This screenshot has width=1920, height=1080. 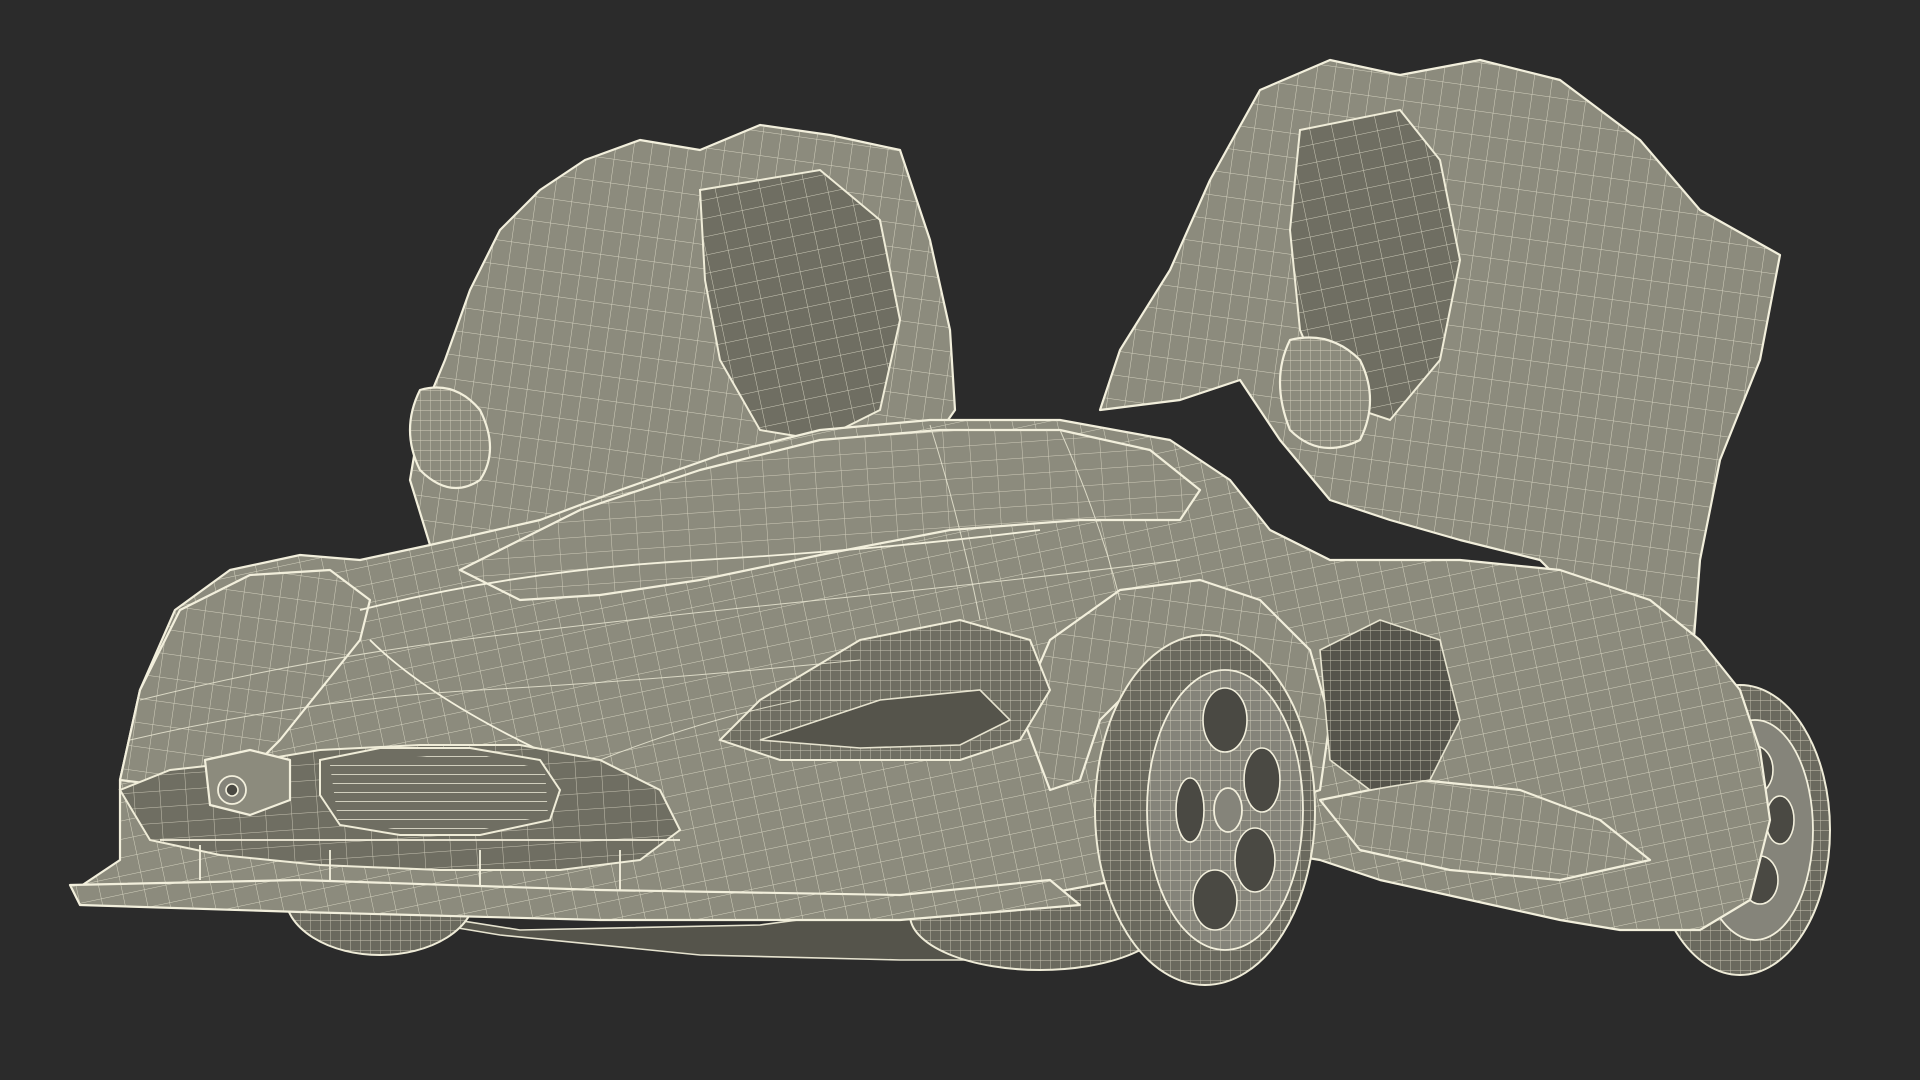 I want to click on front-right-wheel, so click(x=1205, y=810).